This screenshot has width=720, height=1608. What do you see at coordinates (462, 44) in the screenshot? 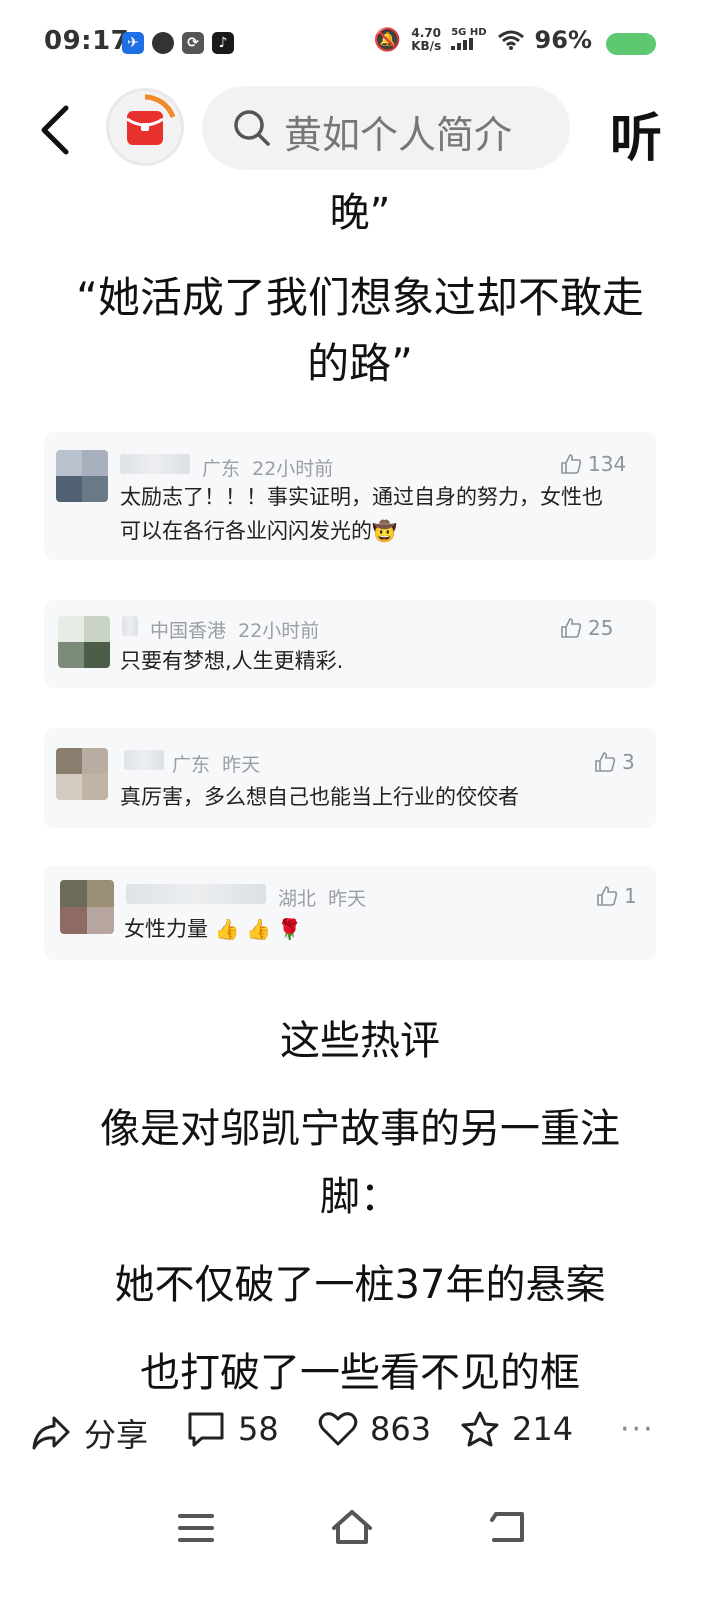
I see `signal-icon` at bounding box center [462, 44].